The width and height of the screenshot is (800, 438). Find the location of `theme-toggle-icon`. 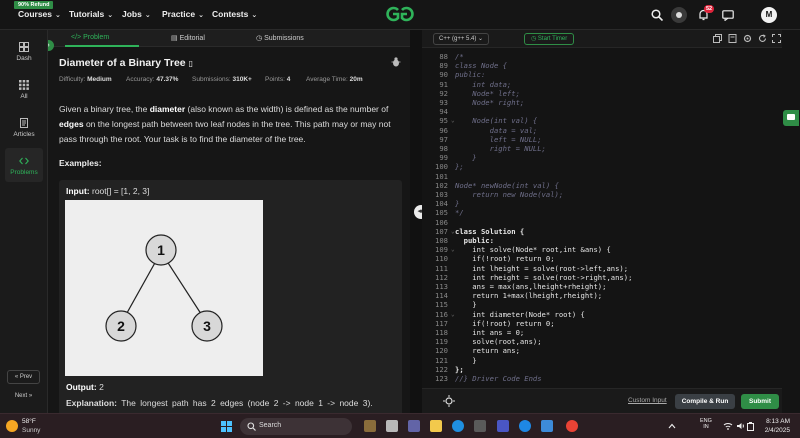

theme-toggle-icon is located at coordinates (679, 15).